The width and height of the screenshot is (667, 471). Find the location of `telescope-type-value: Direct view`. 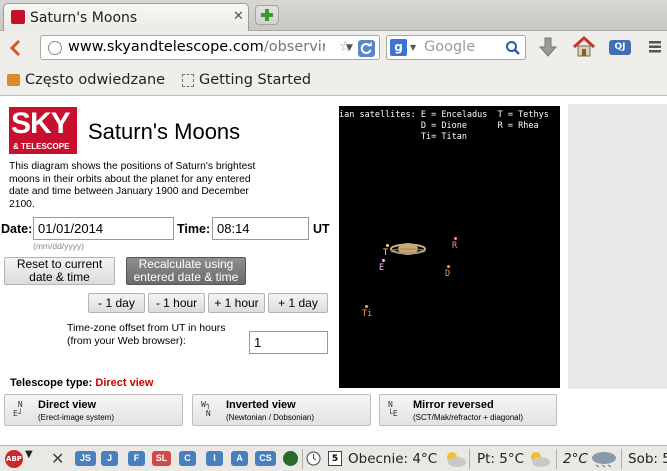

telescope-type-value: Direct view is located at coordinates (124, 383).